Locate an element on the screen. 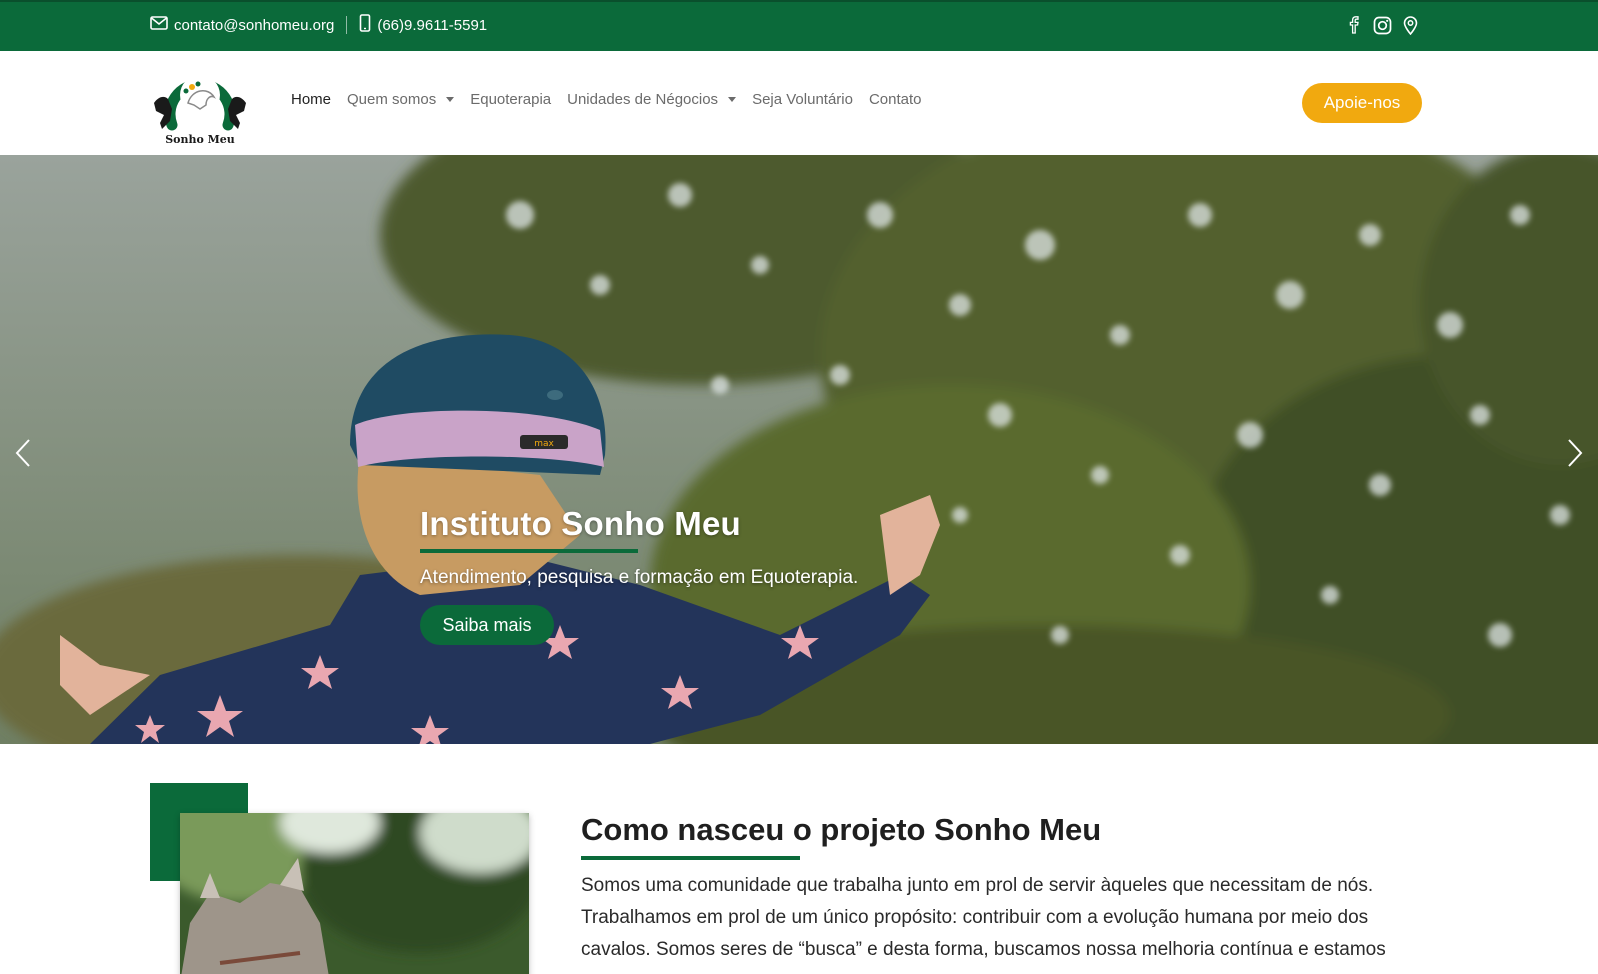  nav-home: Home is located at coordinates (311, 99).